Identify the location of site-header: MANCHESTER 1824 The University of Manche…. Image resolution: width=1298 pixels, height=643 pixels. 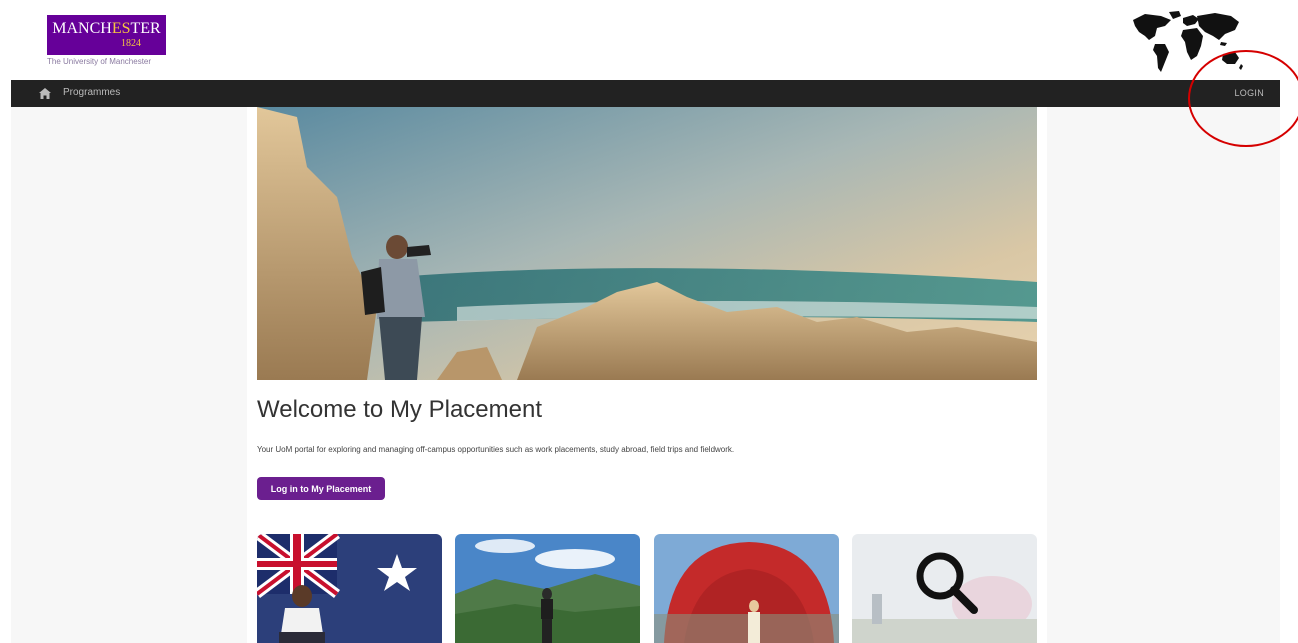
(640, 40).